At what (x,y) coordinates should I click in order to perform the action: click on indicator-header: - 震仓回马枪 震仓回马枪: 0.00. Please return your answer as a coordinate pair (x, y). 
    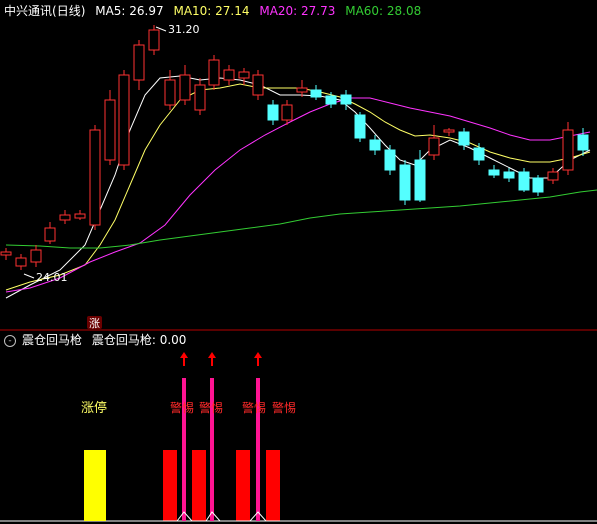
    Looking at the image, I should click on (98, 340).